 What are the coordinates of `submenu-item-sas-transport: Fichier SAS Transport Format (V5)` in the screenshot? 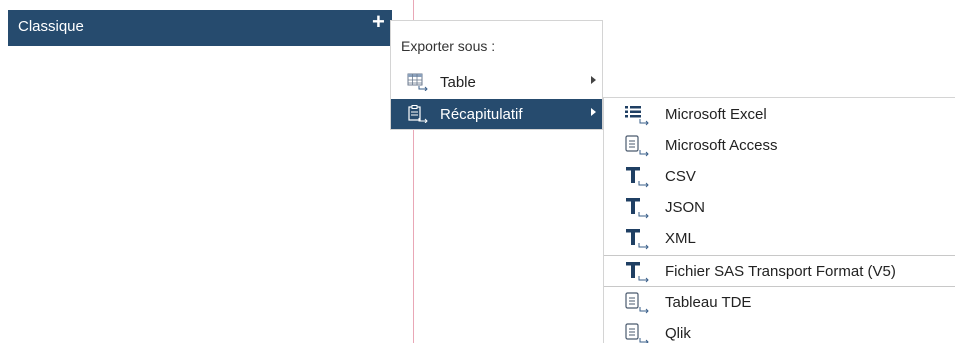 It's located at (779, 271).